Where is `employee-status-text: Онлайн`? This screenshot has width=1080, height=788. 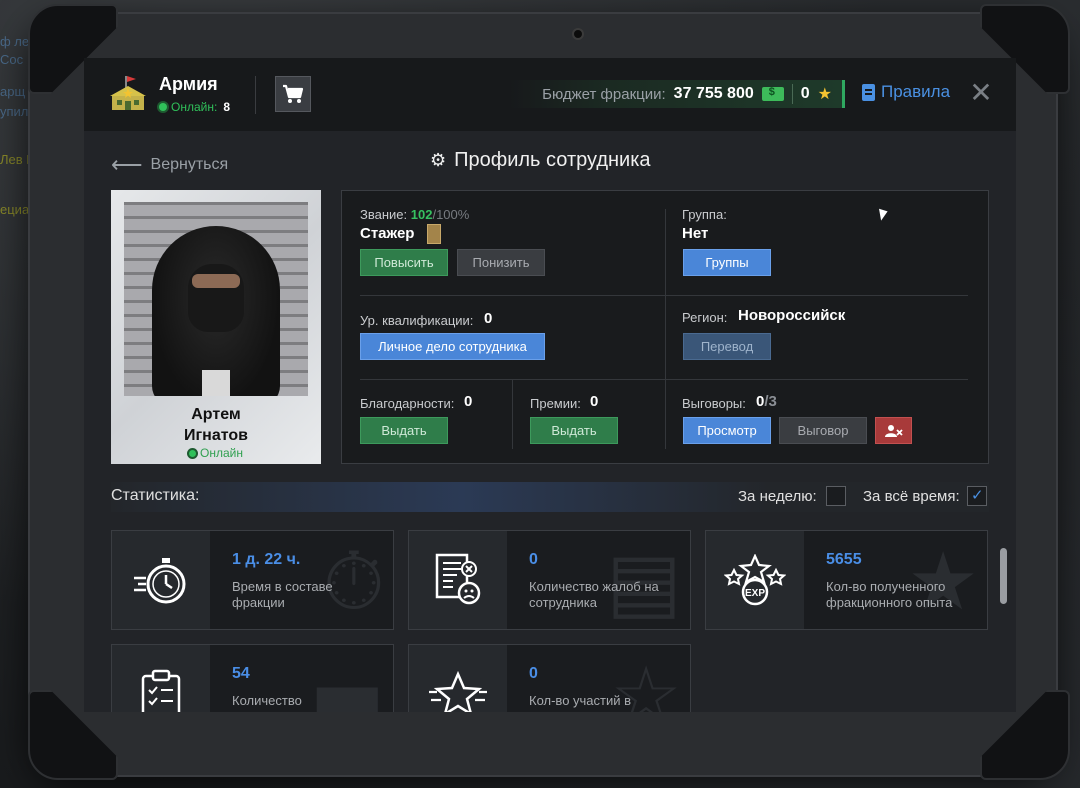
employee-status-text: Онлайн is located at coordinates (221, 453).